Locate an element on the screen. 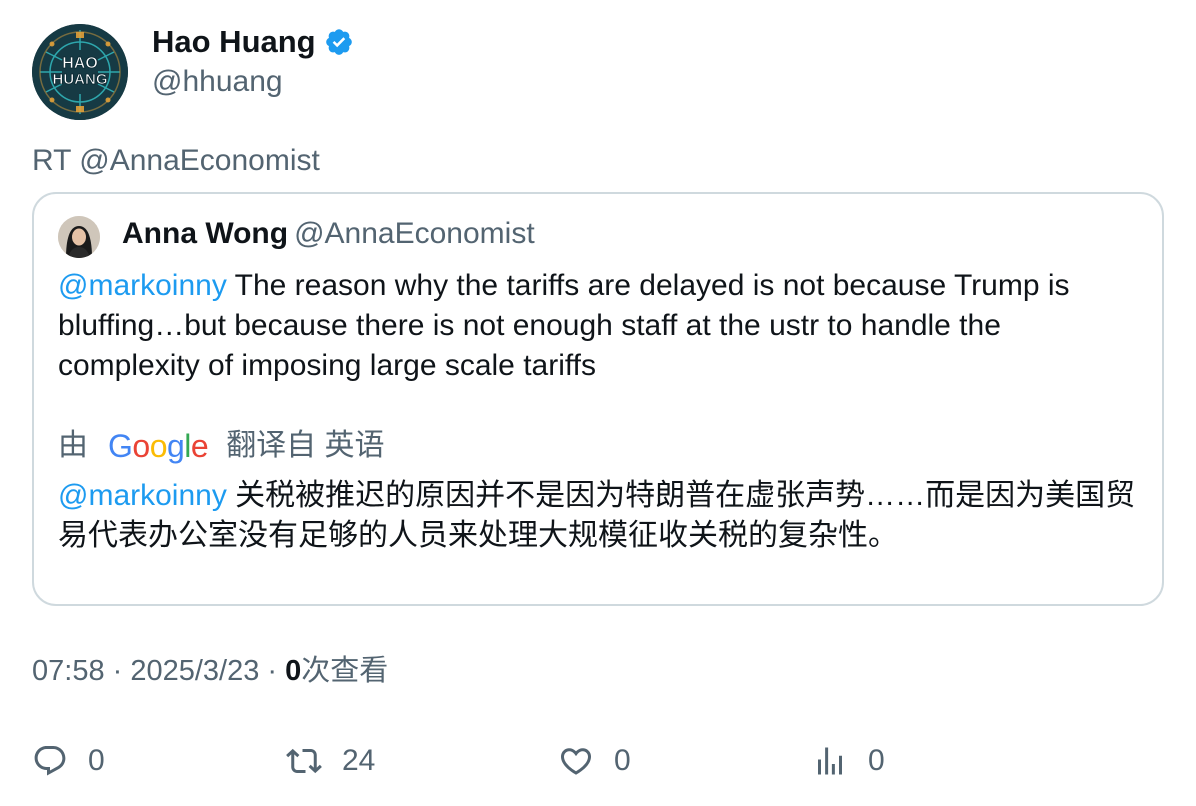 This screenshot has height=806, width=1196. quoted-author-avatar is located at coordinates (79, 237).